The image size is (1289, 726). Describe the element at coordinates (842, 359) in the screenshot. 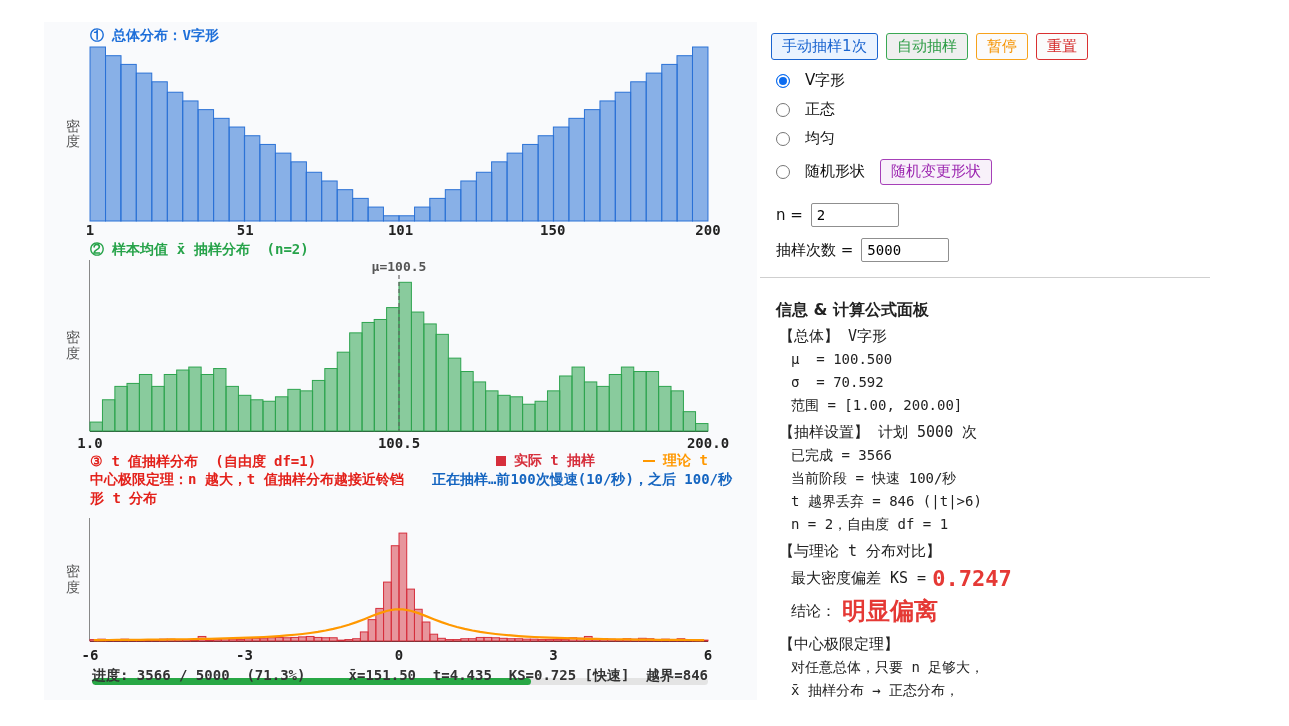

I see `info-line: μ = 100.500` at that location.